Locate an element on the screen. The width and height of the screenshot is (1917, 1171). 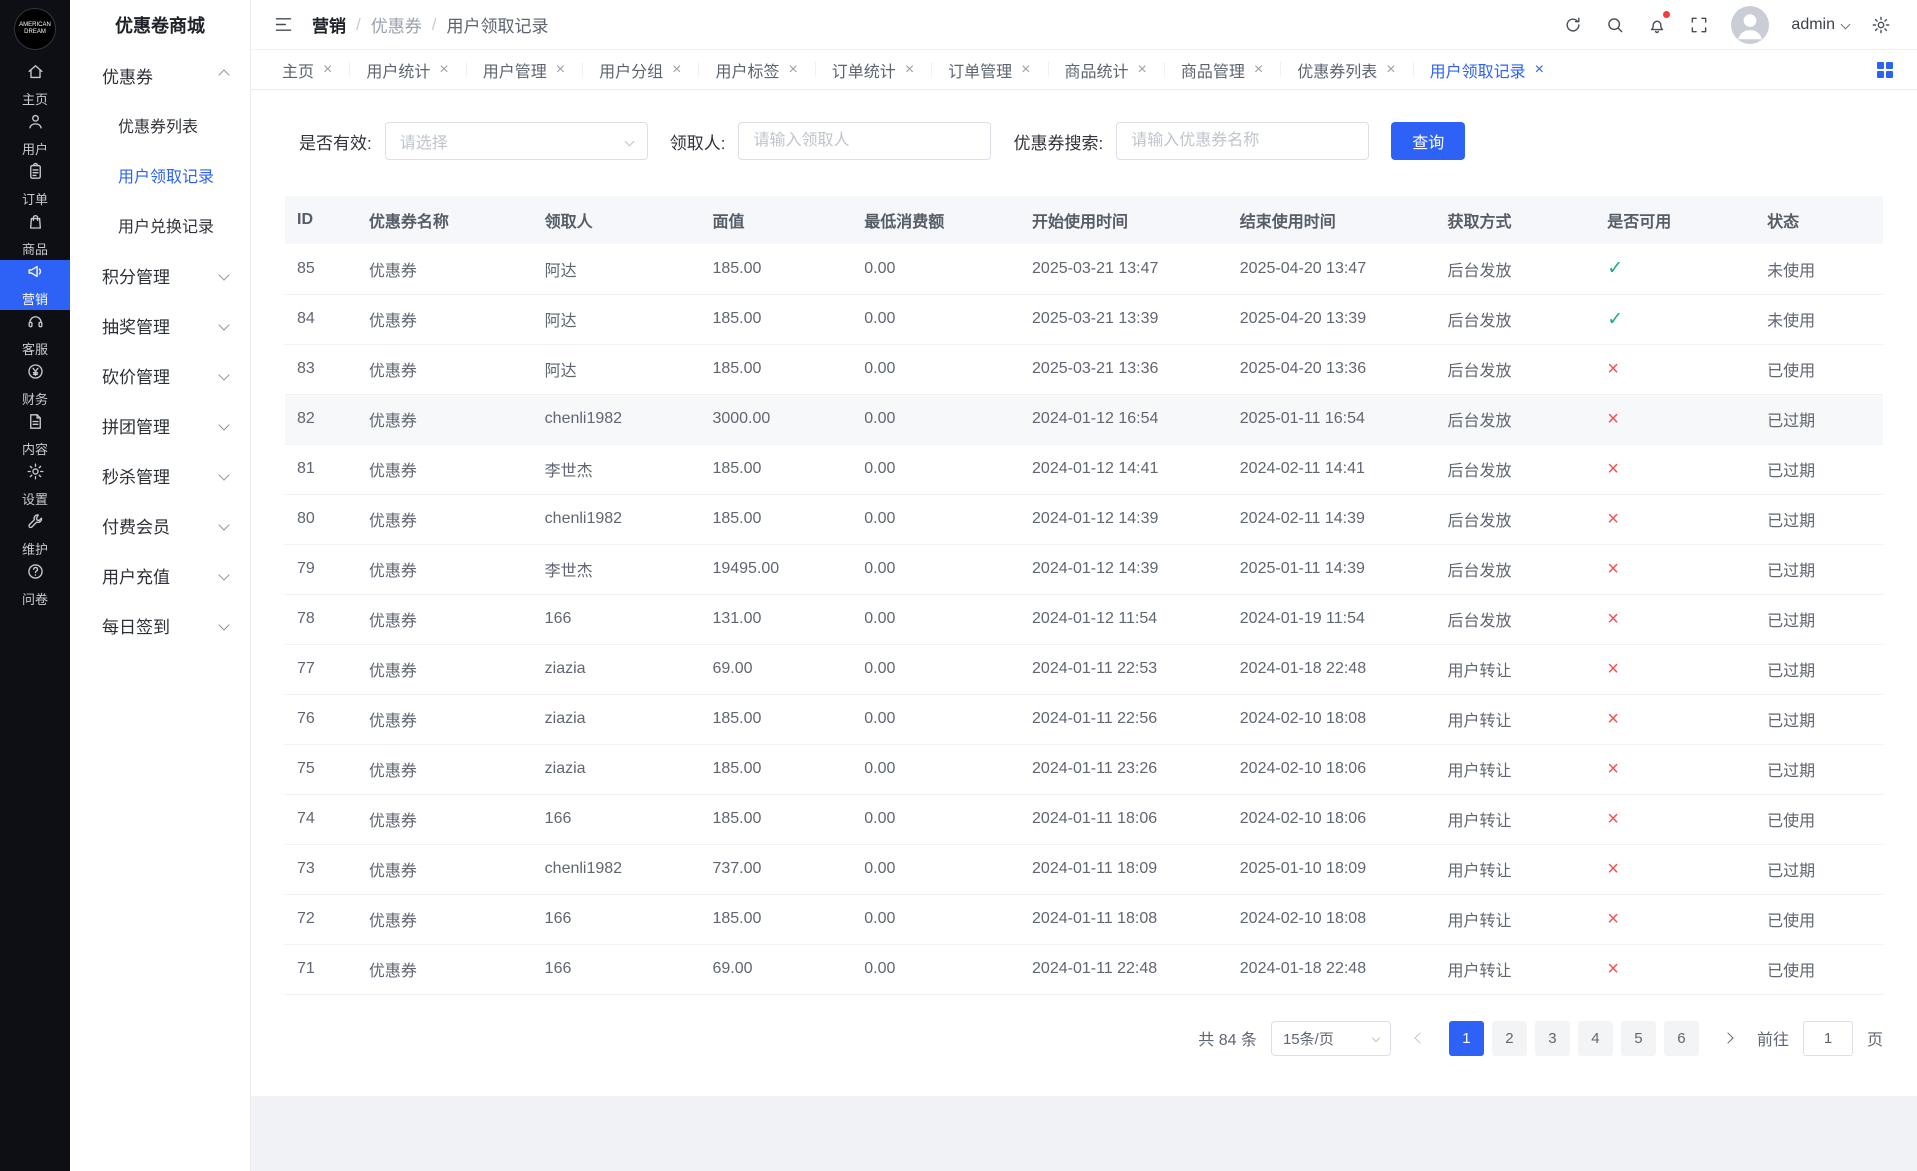
coupon-search-input is located at coordinates (1243, 141).